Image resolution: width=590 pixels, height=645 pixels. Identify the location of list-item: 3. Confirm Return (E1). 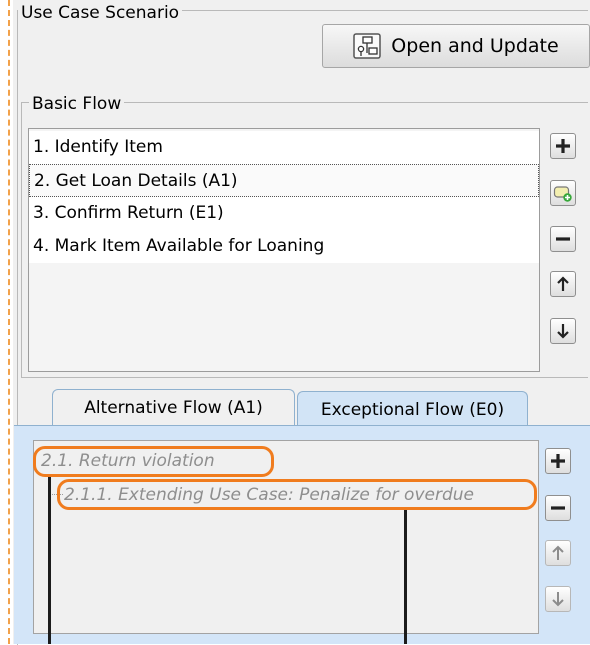
(284, 213).